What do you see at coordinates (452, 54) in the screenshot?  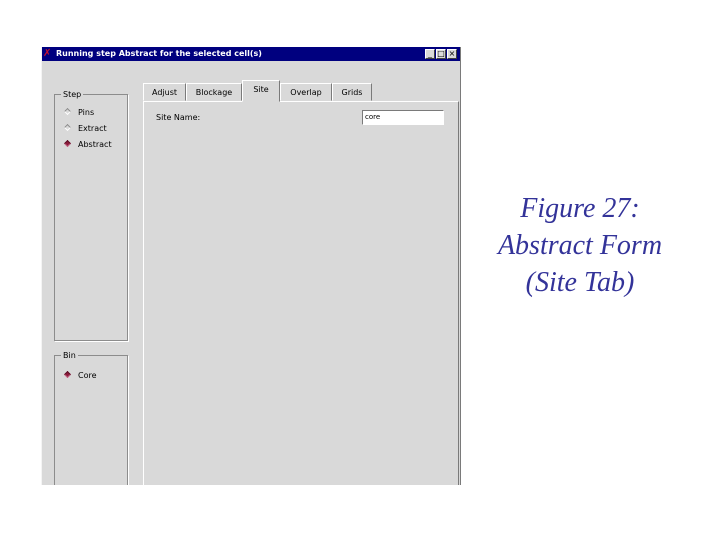 I see `close-button: ×` at bounding box center [452, 54].